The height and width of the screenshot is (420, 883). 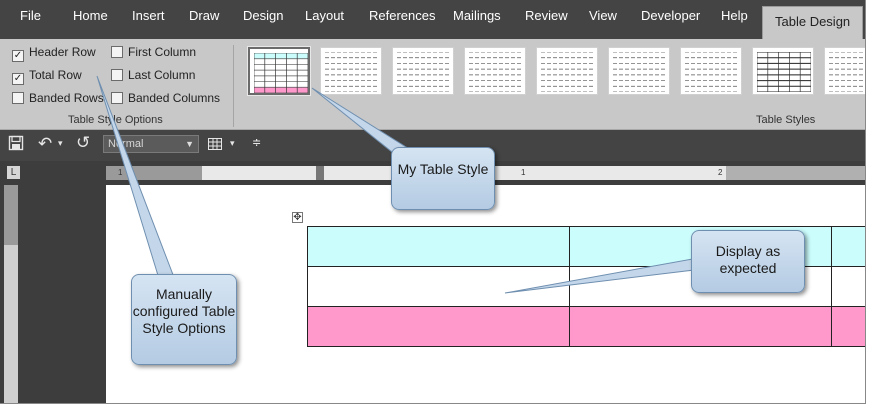 What do you see at coordinates (443, 178) in the screenshot?
I see `callout-my-table-style: My Table Style` at bounding box center [443, 178].